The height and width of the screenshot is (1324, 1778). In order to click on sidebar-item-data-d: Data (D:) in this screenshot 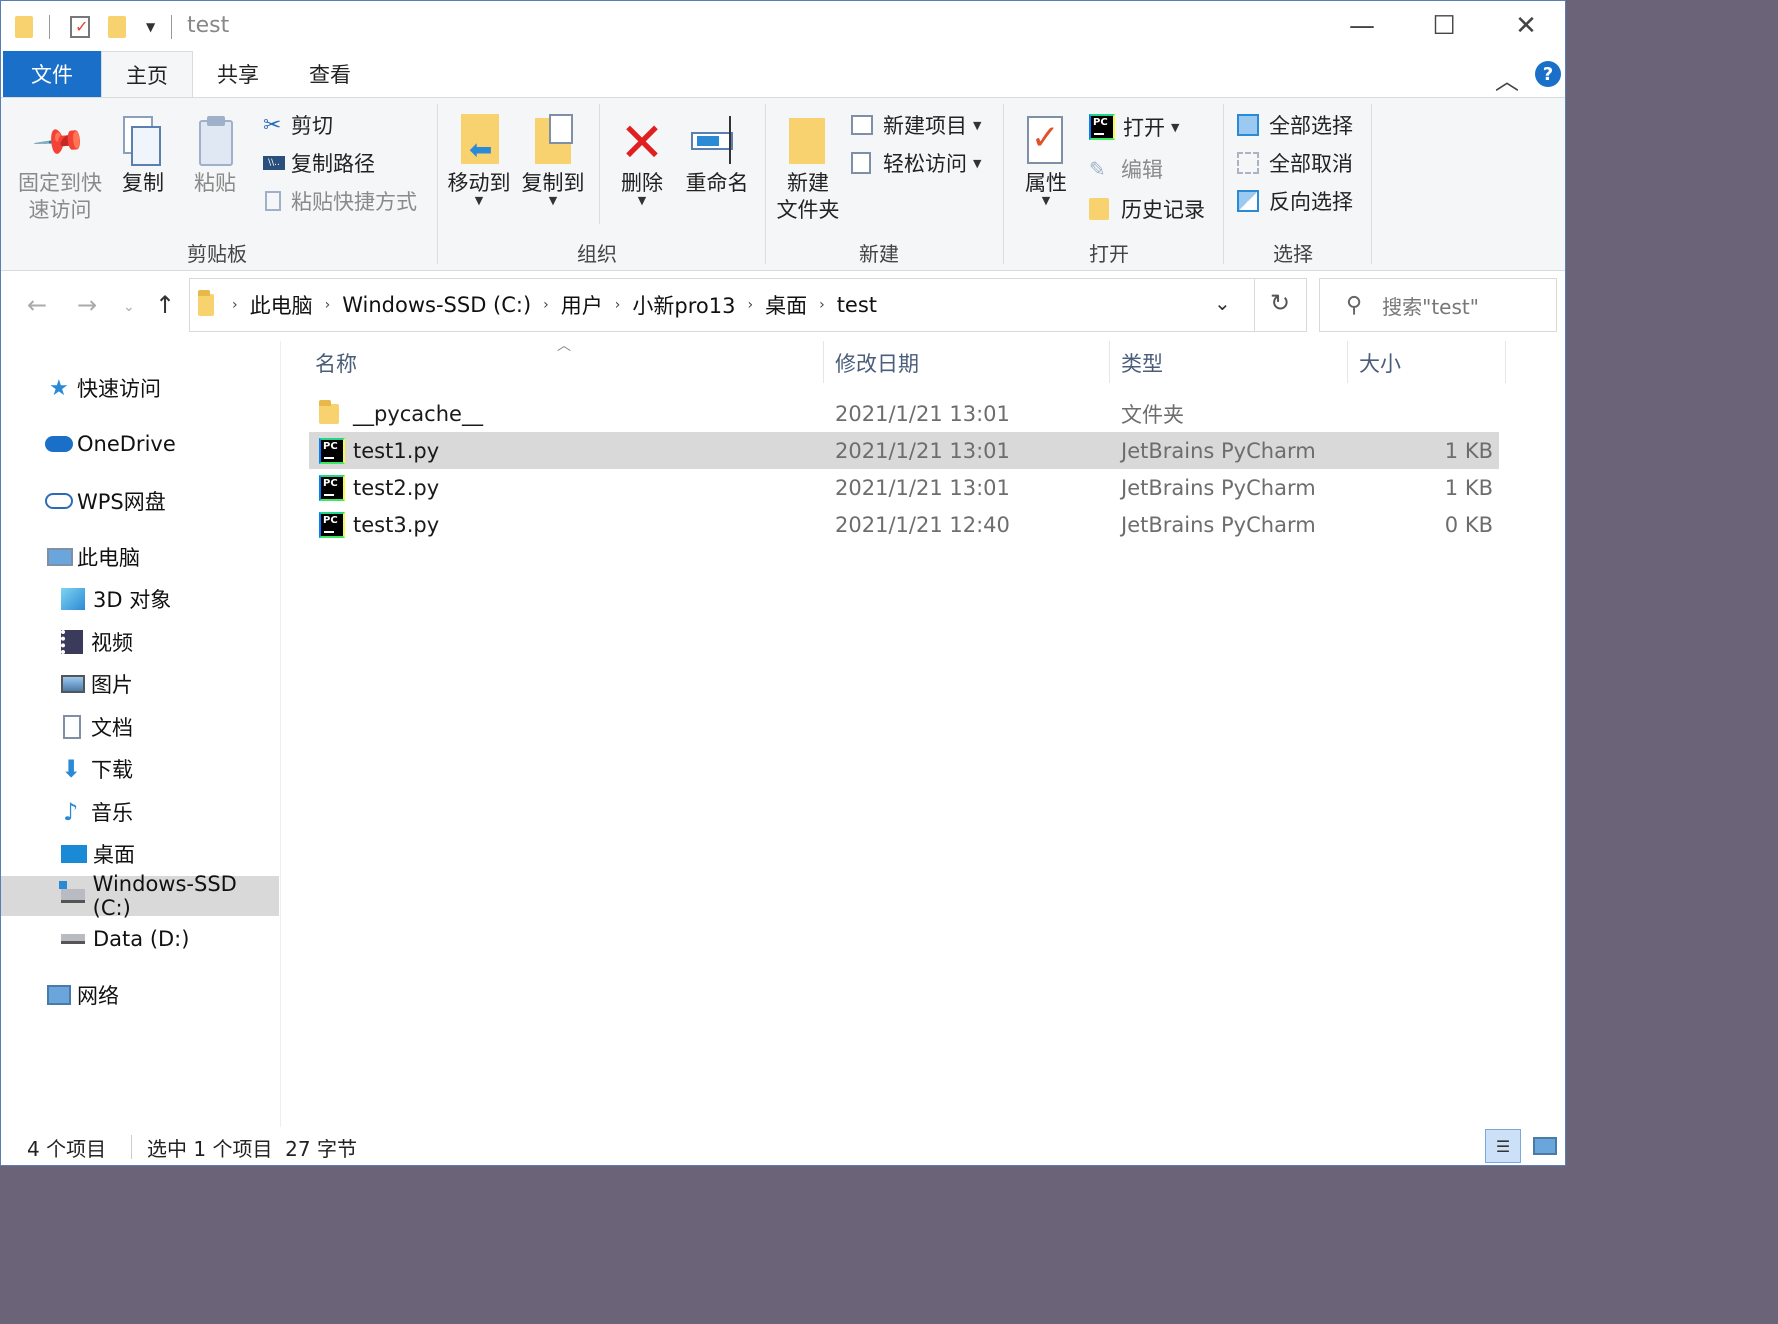, I will do `click(140, 939)`.